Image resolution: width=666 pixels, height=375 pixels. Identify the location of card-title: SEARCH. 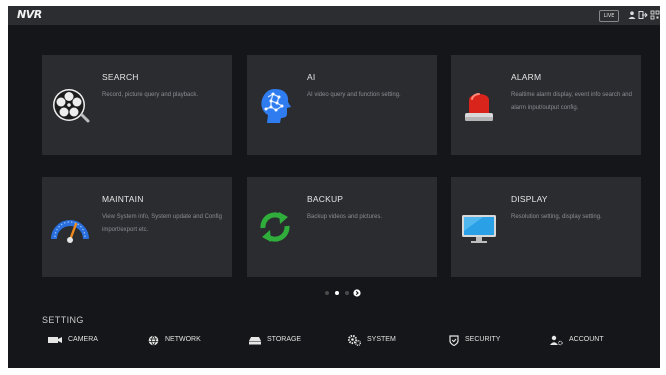
(120, 77).